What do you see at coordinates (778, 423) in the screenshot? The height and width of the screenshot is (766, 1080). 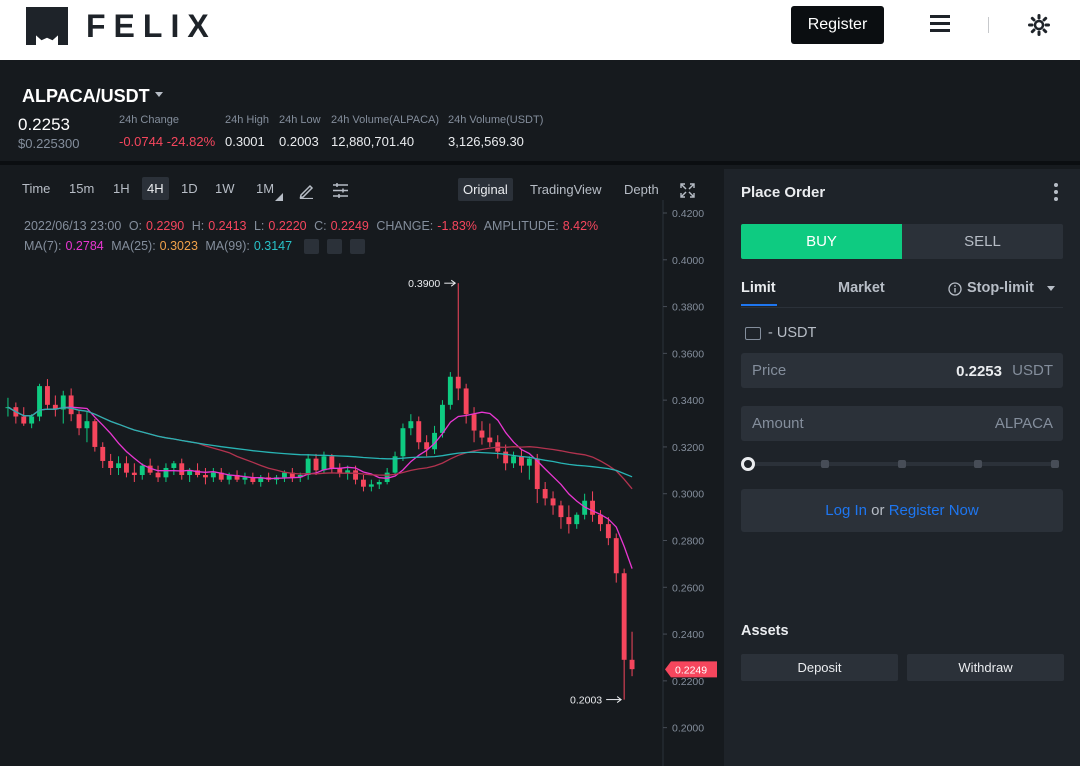 I see `amount-label: Amount` at bounding box center [778, 423].